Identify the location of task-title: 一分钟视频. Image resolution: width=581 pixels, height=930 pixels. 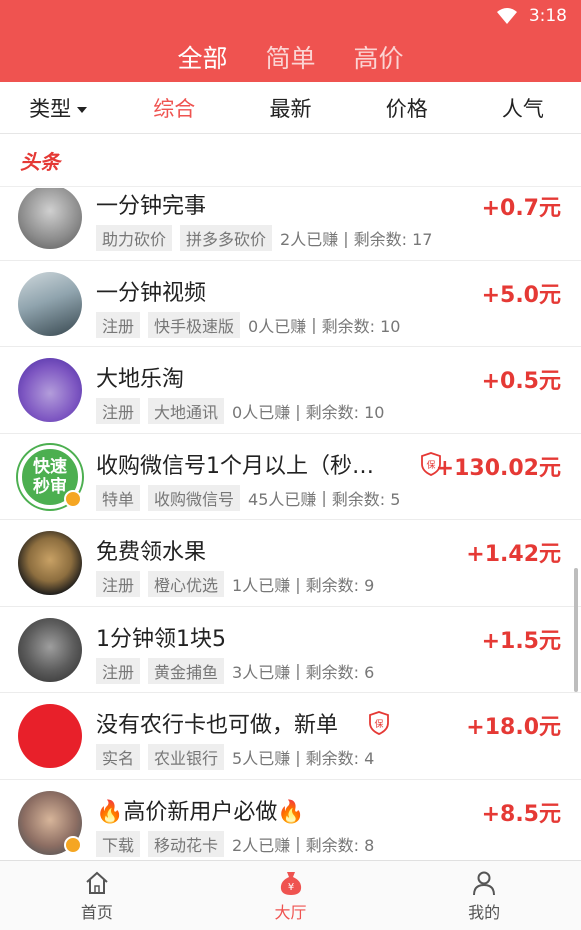
(151, 293).